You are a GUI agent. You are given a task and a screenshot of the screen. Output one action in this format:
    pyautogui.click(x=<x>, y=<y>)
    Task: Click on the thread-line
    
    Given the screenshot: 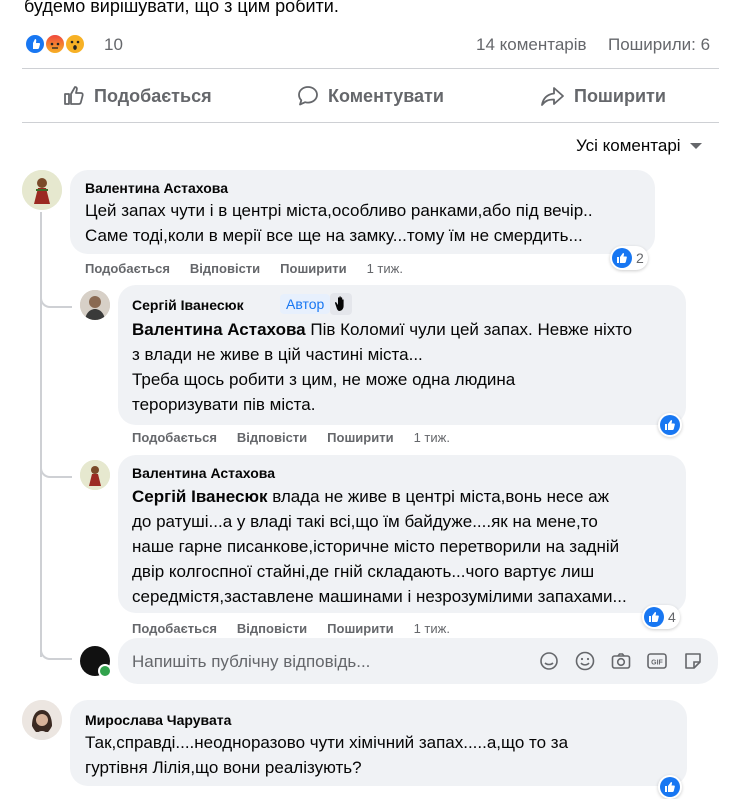 What is the action you would take?
    pyautogui.click(x=41, y=434)
    